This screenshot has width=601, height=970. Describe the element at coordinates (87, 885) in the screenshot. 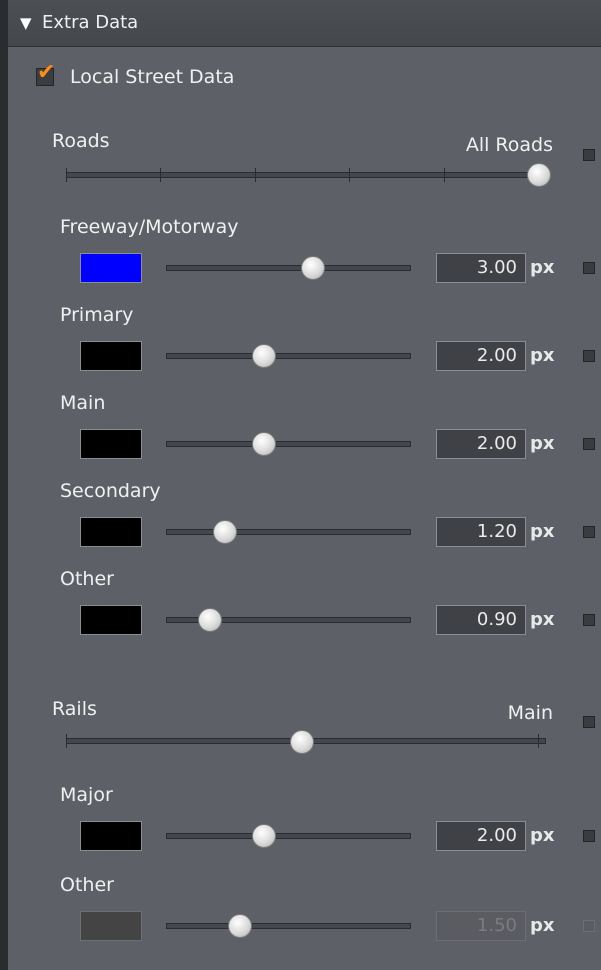

I see `rail-tier-label: Other` at that location.